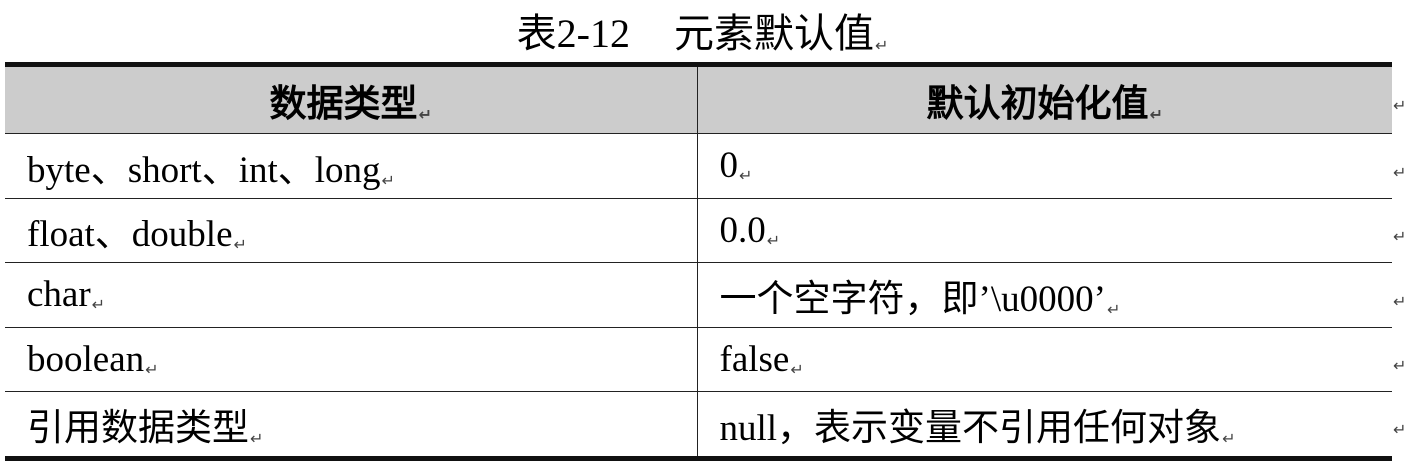  Describe the element at coordinates (351, 98) in the screenshot. I see `header-data-type: 数据类型↵` at that location.